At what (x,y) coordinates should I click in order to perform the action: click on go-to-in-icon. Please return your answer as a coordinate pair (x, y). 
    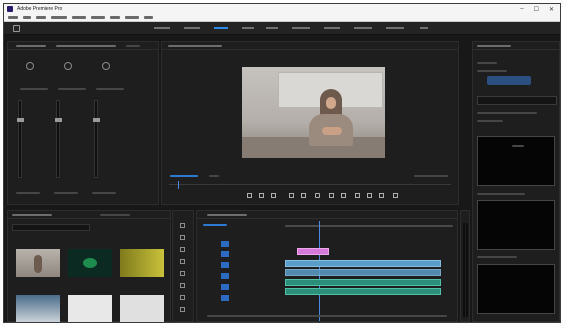
    Looking at the image, I should click on (291, 195).